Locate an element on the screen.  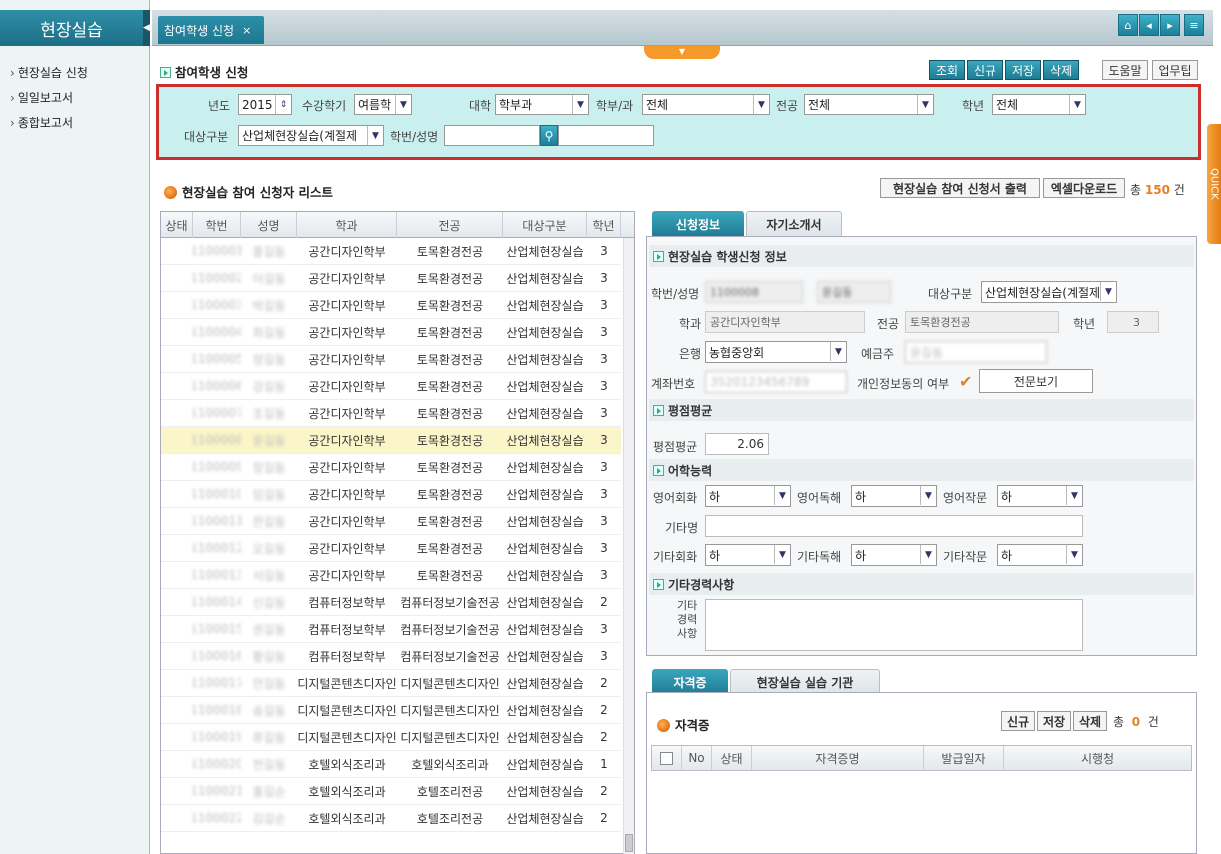
col-status: 상태 is located at coordinates (177, 225).